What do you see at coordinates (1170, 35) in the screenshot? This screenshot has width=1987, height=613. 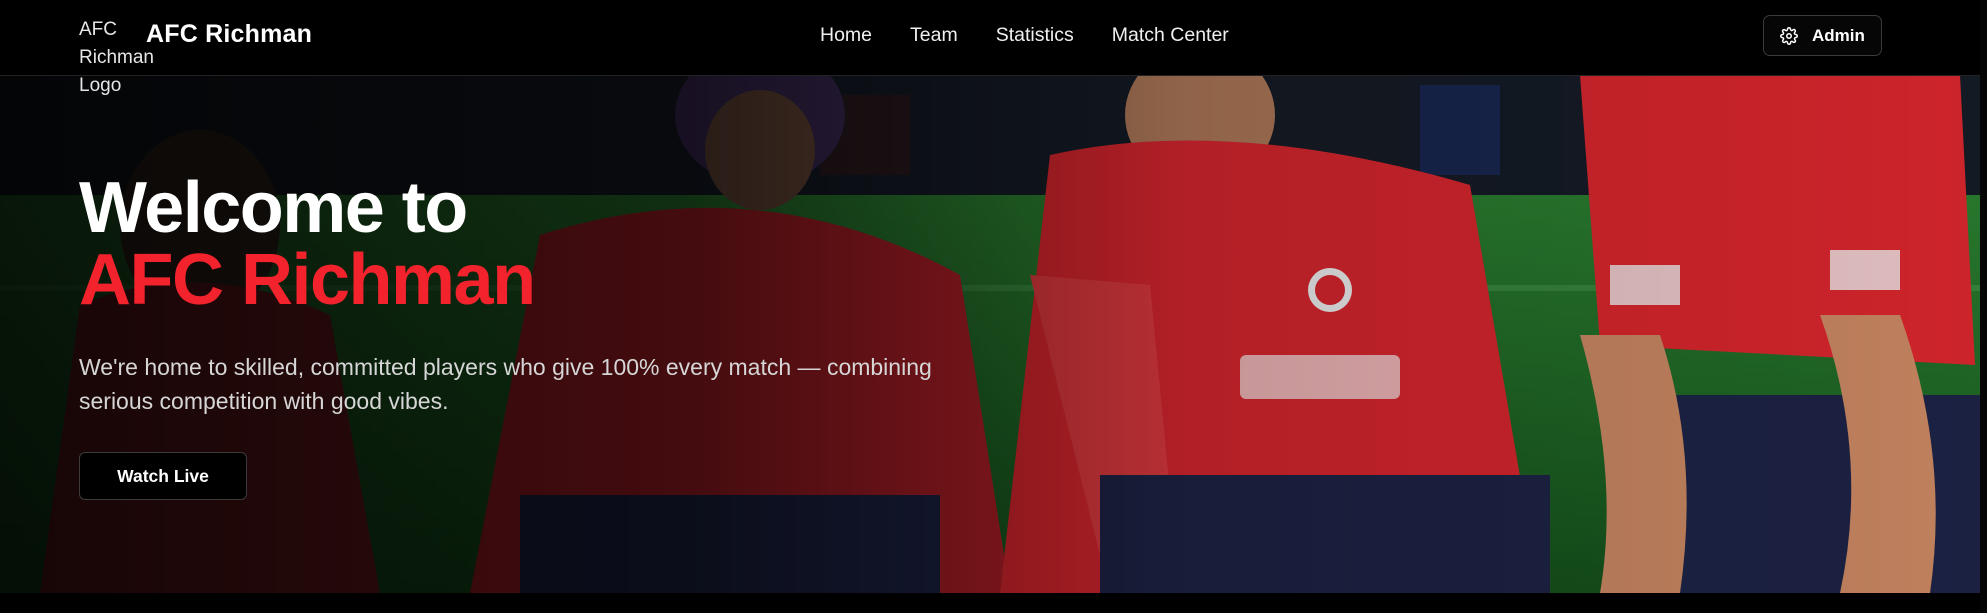 I see `nav-link-match-center: Match Center` at bounding box center [1170, 35].